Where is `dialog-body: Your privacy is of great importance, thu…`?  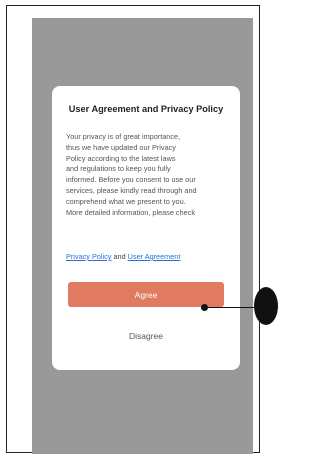
dialog-body: Your privacy is of great importance, thu… is located at coordinates (148, 175).